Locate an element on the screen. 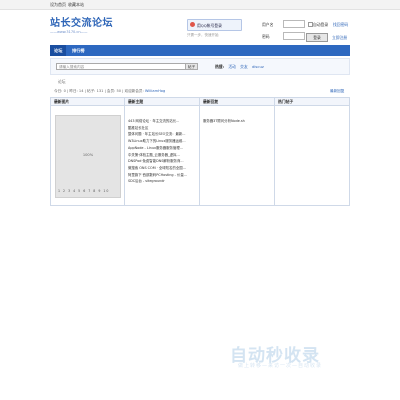  latest-images-column: 最新图片 100% 1 2 3 4 5 6 7 8 9 10 is located at coordinates (88, 151).